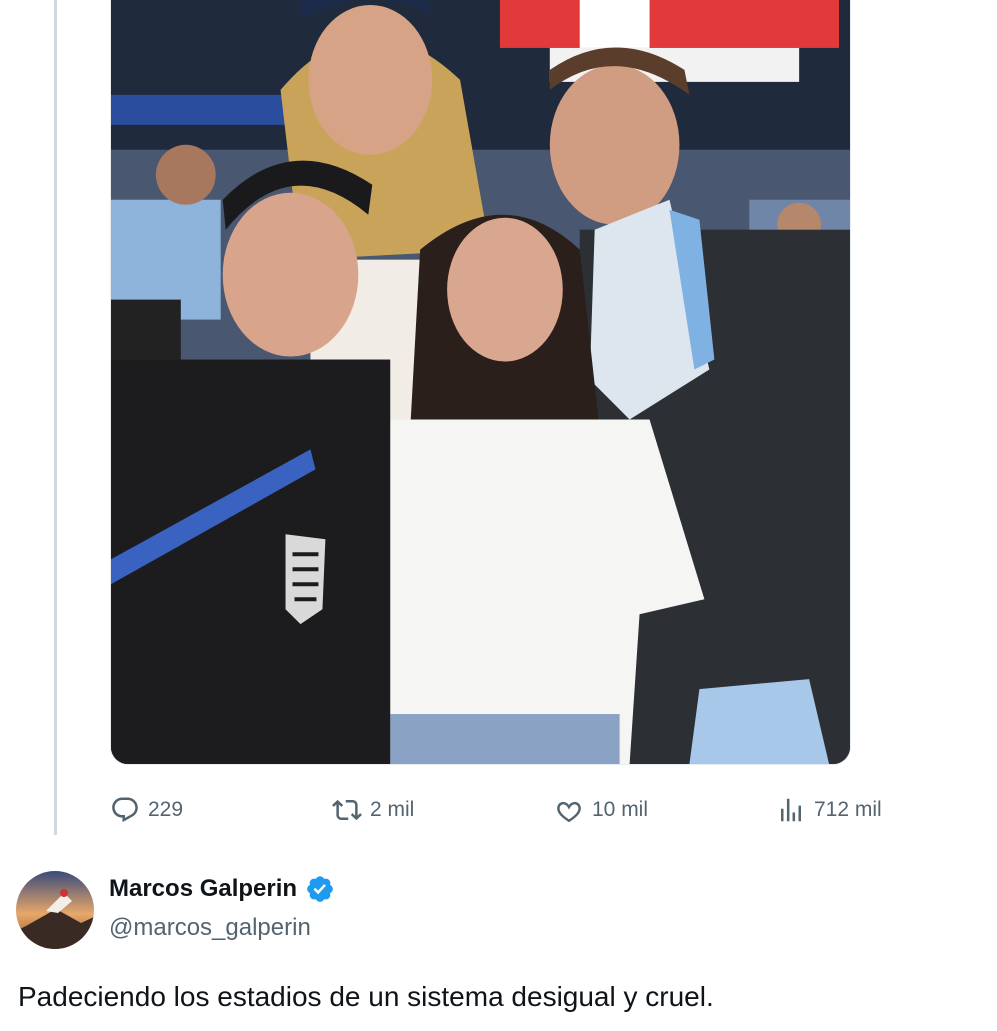  What do you see at coordinates (791, 810) in the screenshot?
I see `views-icon` at bounding box center [791, 810].